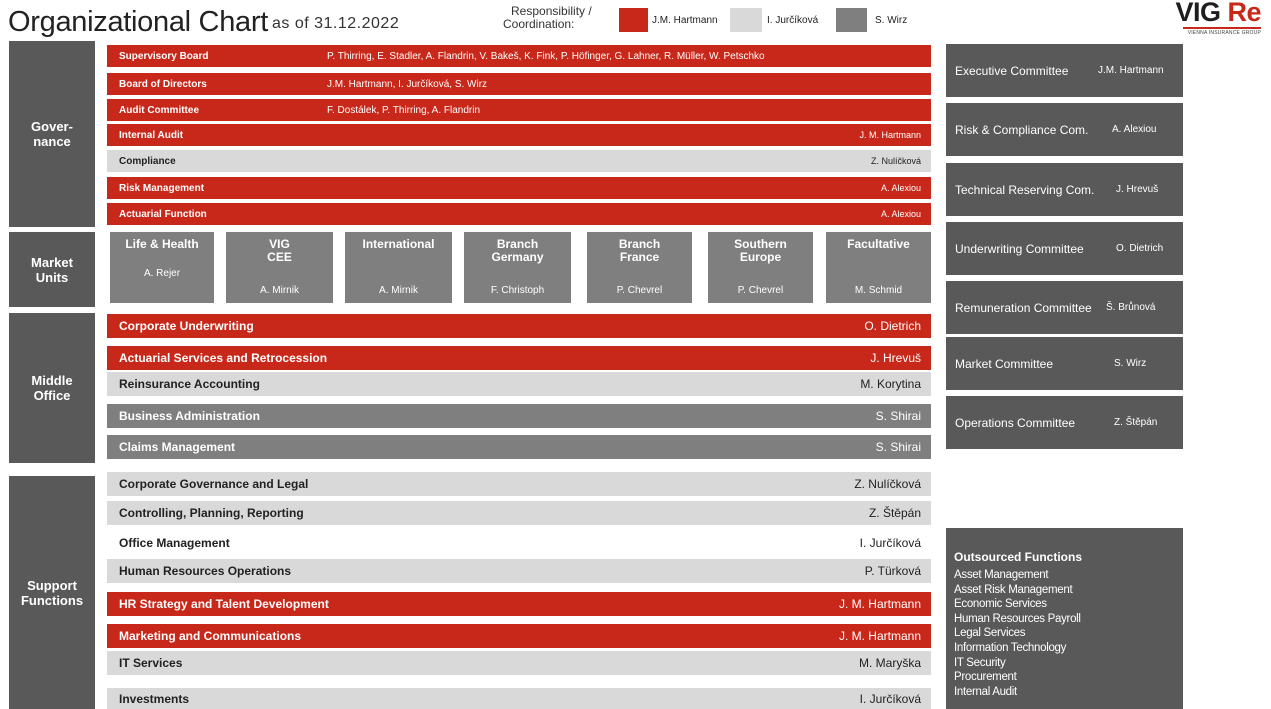  I want to click on committee-box: Operations Committee Z. Štěpán, so click(1064, 422).